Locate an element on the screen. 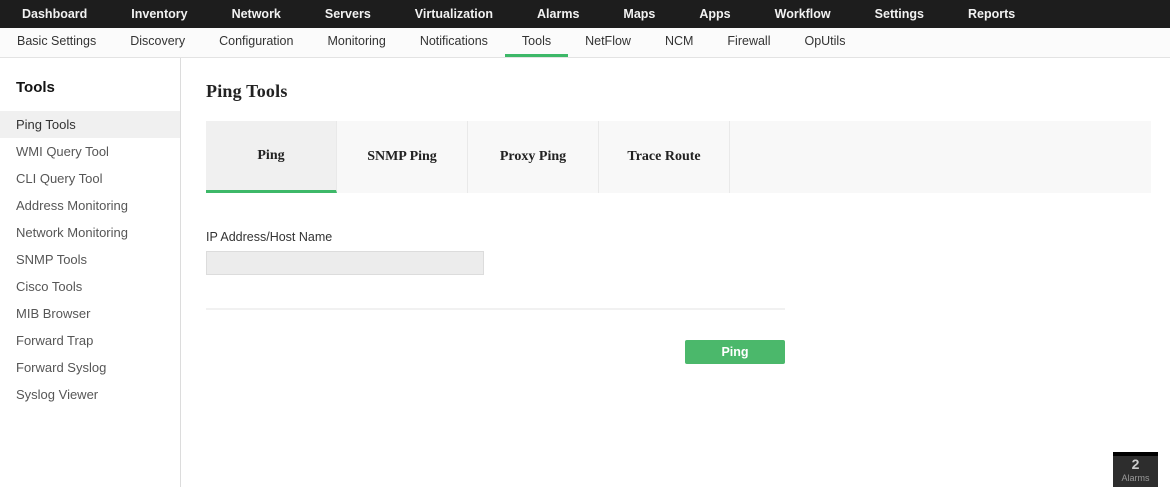  ip-address-label: IP Address/Host Name is located at coordinates (269, 237).